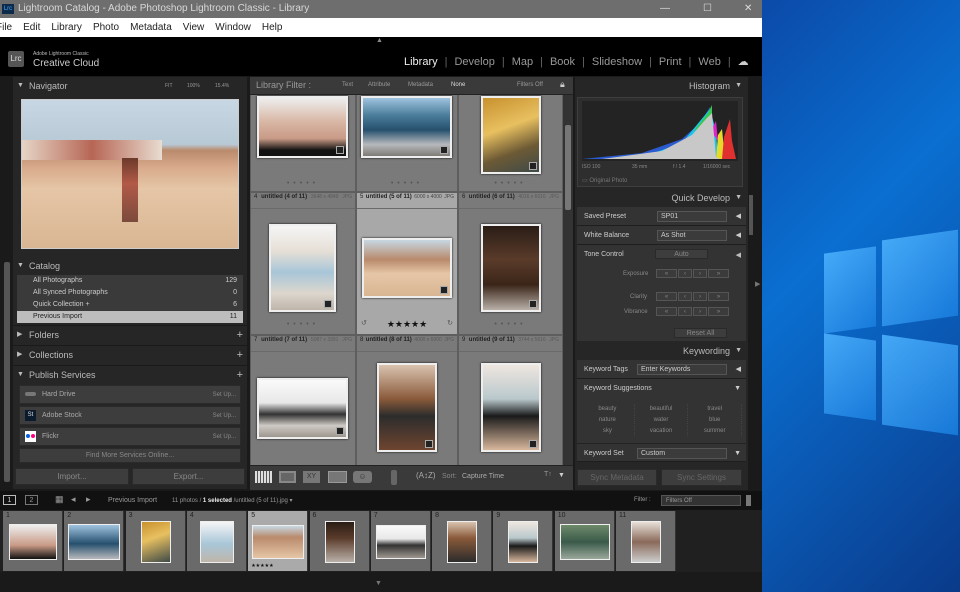 The image size is (960, 592). What do you see at coordinates (681, 254) in the screenshot?
I see `auto-tone-button: Auto` at bounding box center [681, 254].